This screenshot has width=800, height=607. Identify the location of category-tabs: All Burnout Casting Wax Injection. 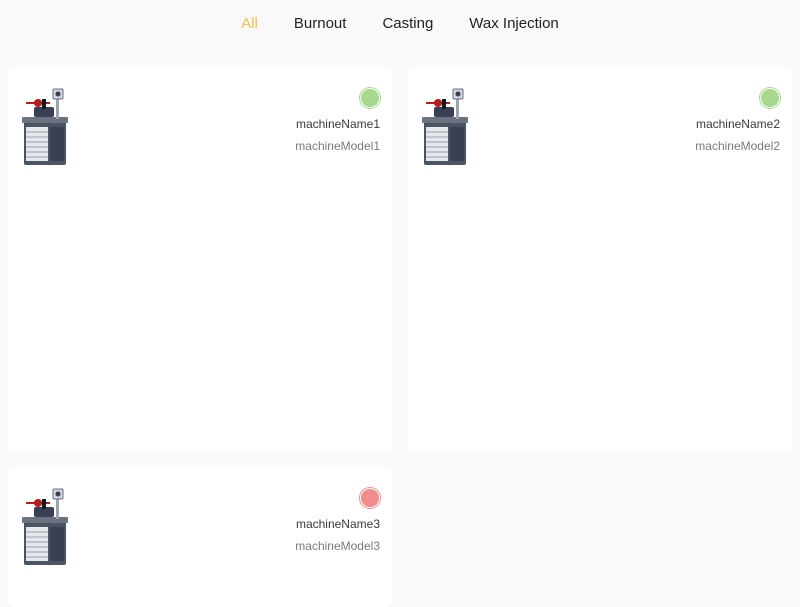
(400, 24).